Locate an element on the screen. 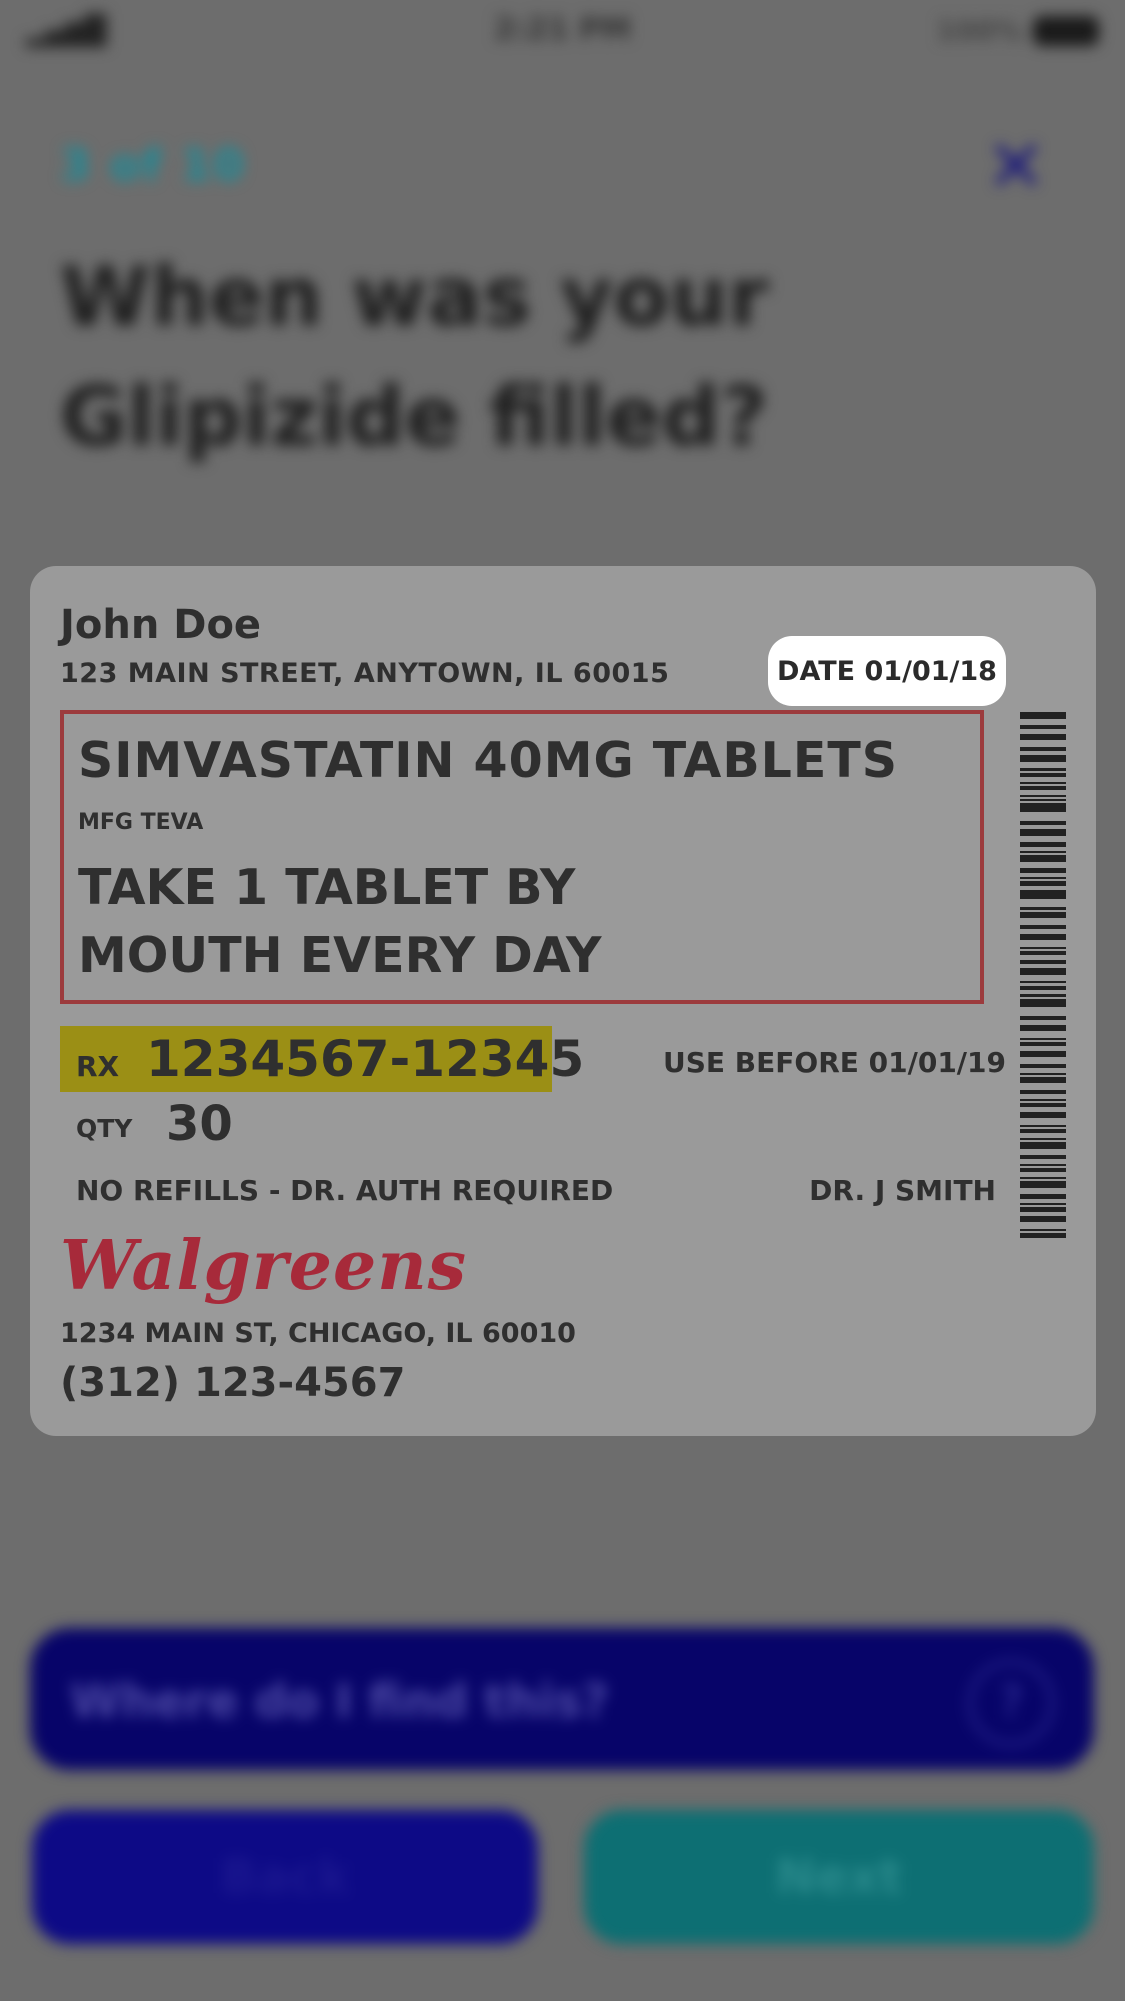 The width and height of the screenshot is (1125, 2001). help-icon: ? is located at coordinates (1011, 1703).